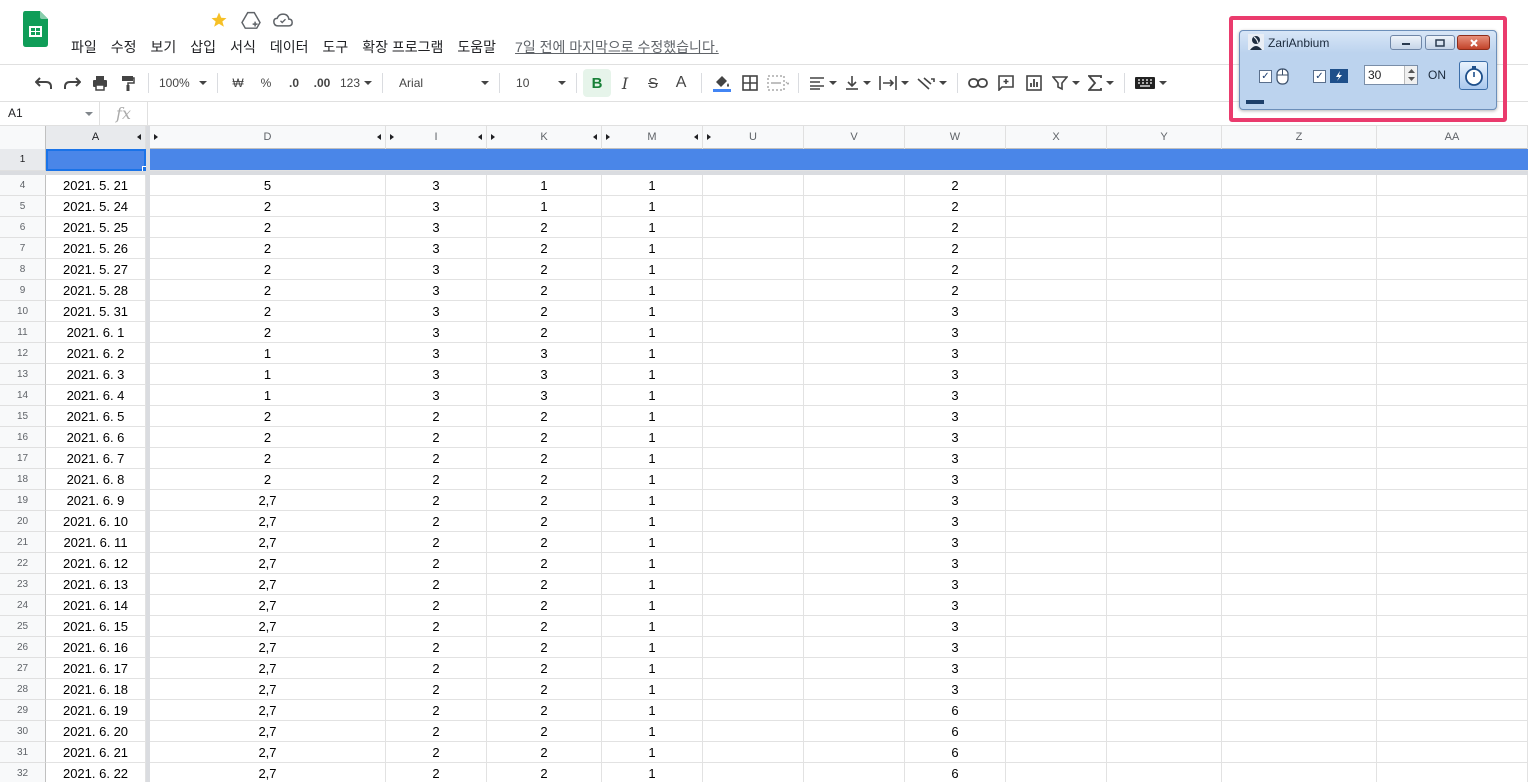 This screenshot has width=1528, height=782. What do you see at coordinates (251, 20) in the screenshot?
I see `move-to-drive-icon` at bounding box center [251, 20].